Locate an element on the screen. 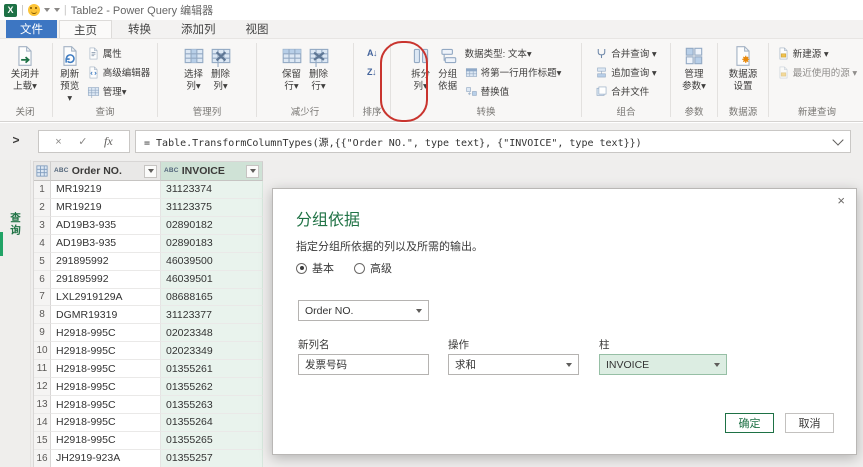 This screenshot has height=467, width=863. accept-formula-icon: ✓ is located at coordinates (82, 141).